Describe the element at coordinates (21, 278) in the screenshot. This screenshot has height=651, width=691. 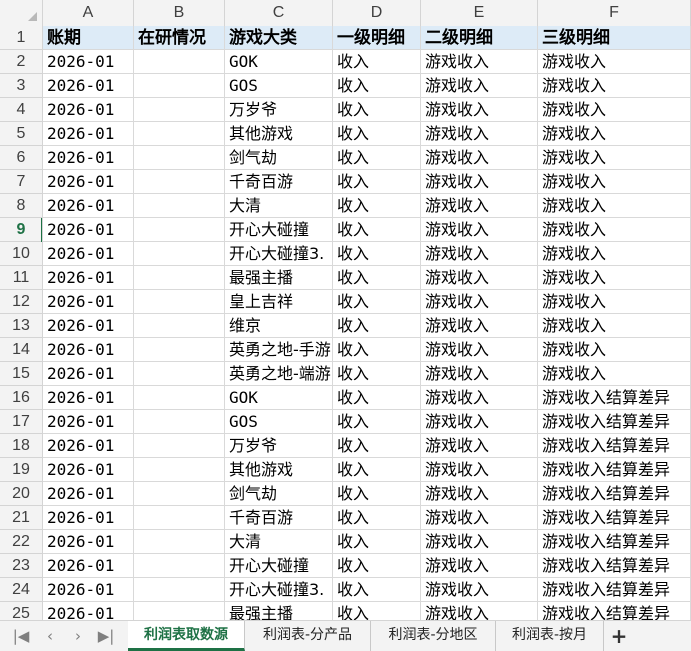
I see `row-header: 11` at that location.